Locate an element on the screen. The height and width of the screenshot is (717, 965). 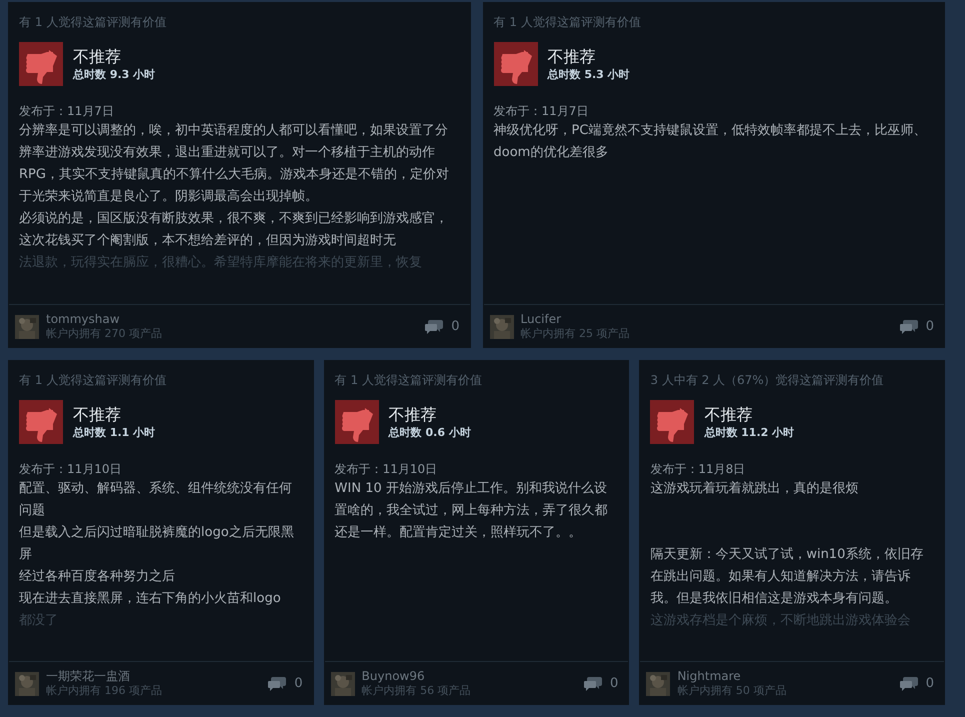
review-paragraph: 经过各种百度各种努力之后 is located at coordinates (97, 577).